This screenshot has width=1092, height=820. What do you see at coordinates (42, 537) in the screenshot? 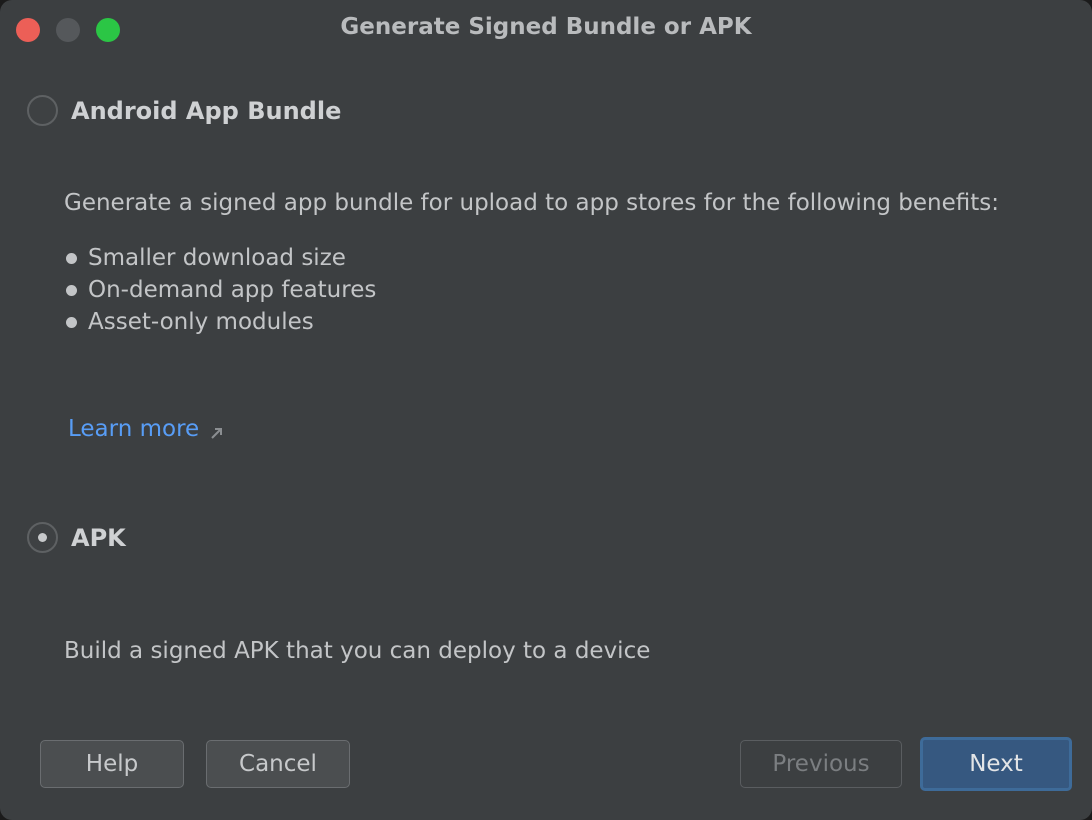
I see `radio-button-apk` at bounding box center [42, 537].